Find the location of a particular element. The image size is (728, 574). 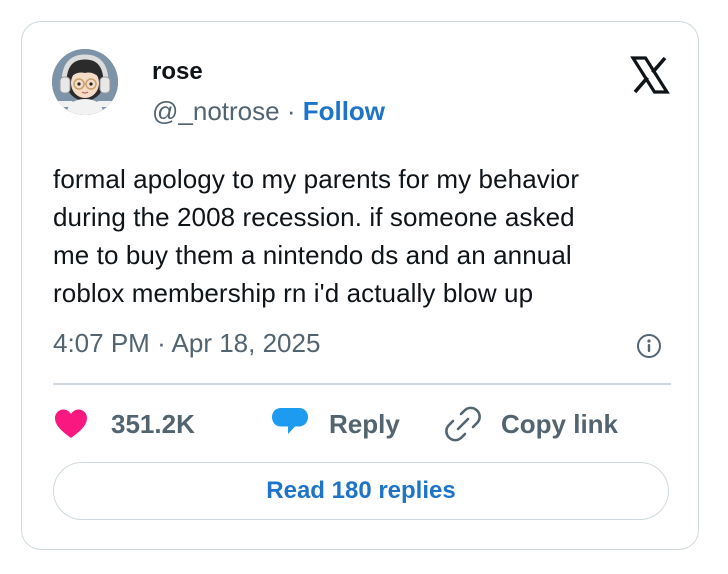

author-handle-row: @_notrose · Follow is located at coordinates (268, 111).